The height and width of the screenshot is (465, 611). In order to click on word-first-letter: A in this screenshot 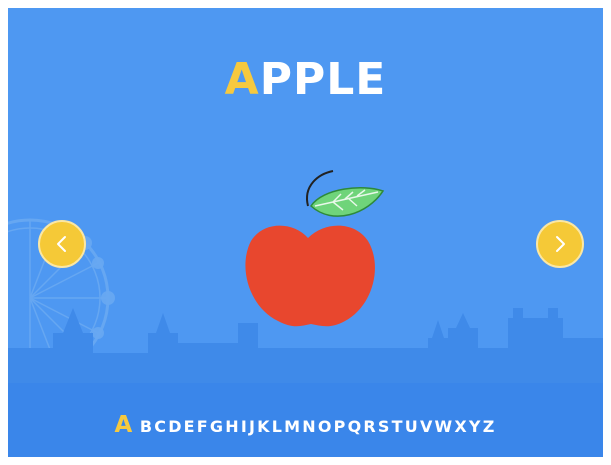, I will do `click(242, 79)`.